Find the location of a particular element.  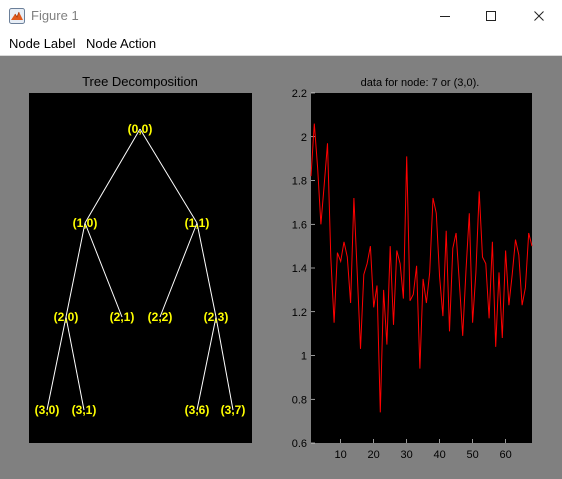

menu-node-label: Node Label is located at coordinates (42, 43).